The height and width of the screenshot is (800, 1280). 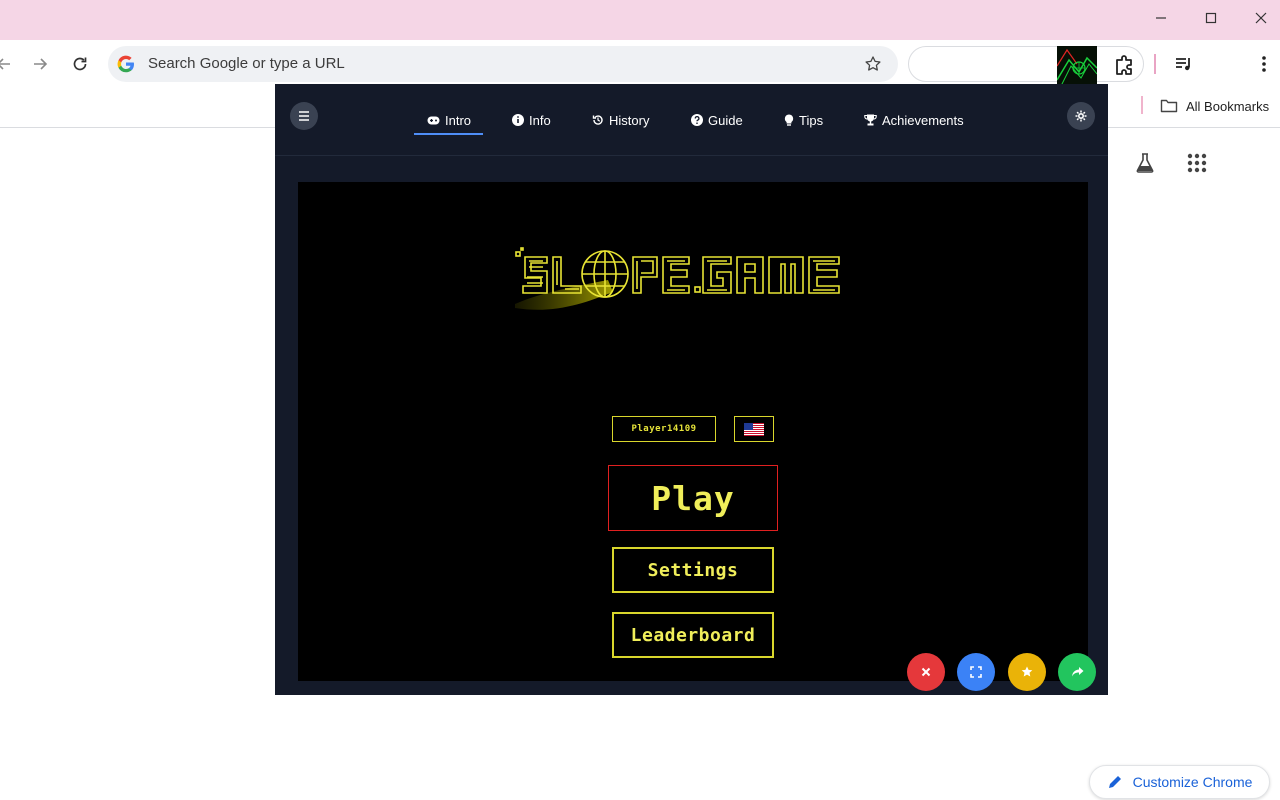 I want to click on hamburger-icon, so click(x=304, y=116).